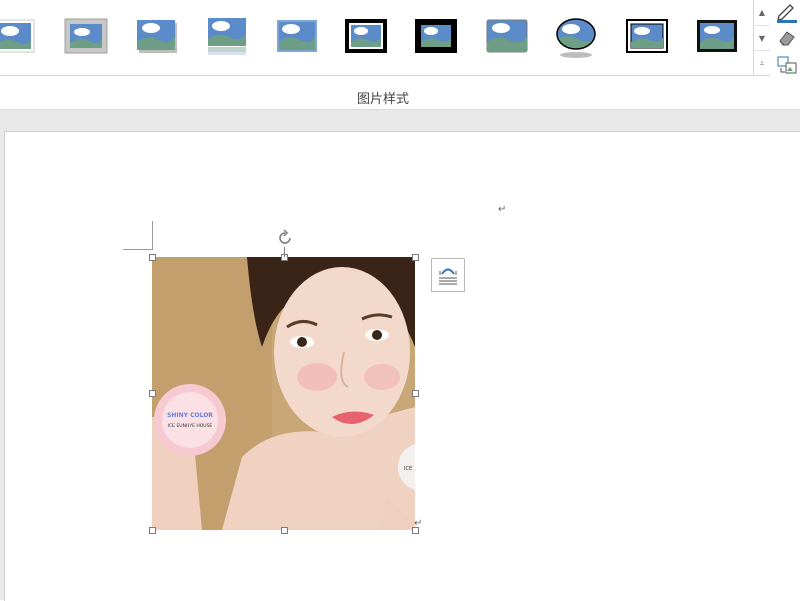 The width and height of the screenshot is (800, 601). Describe the element at coordinates (138, 249) in the screenshot. I see `margin-mark-horizontal` at that location.